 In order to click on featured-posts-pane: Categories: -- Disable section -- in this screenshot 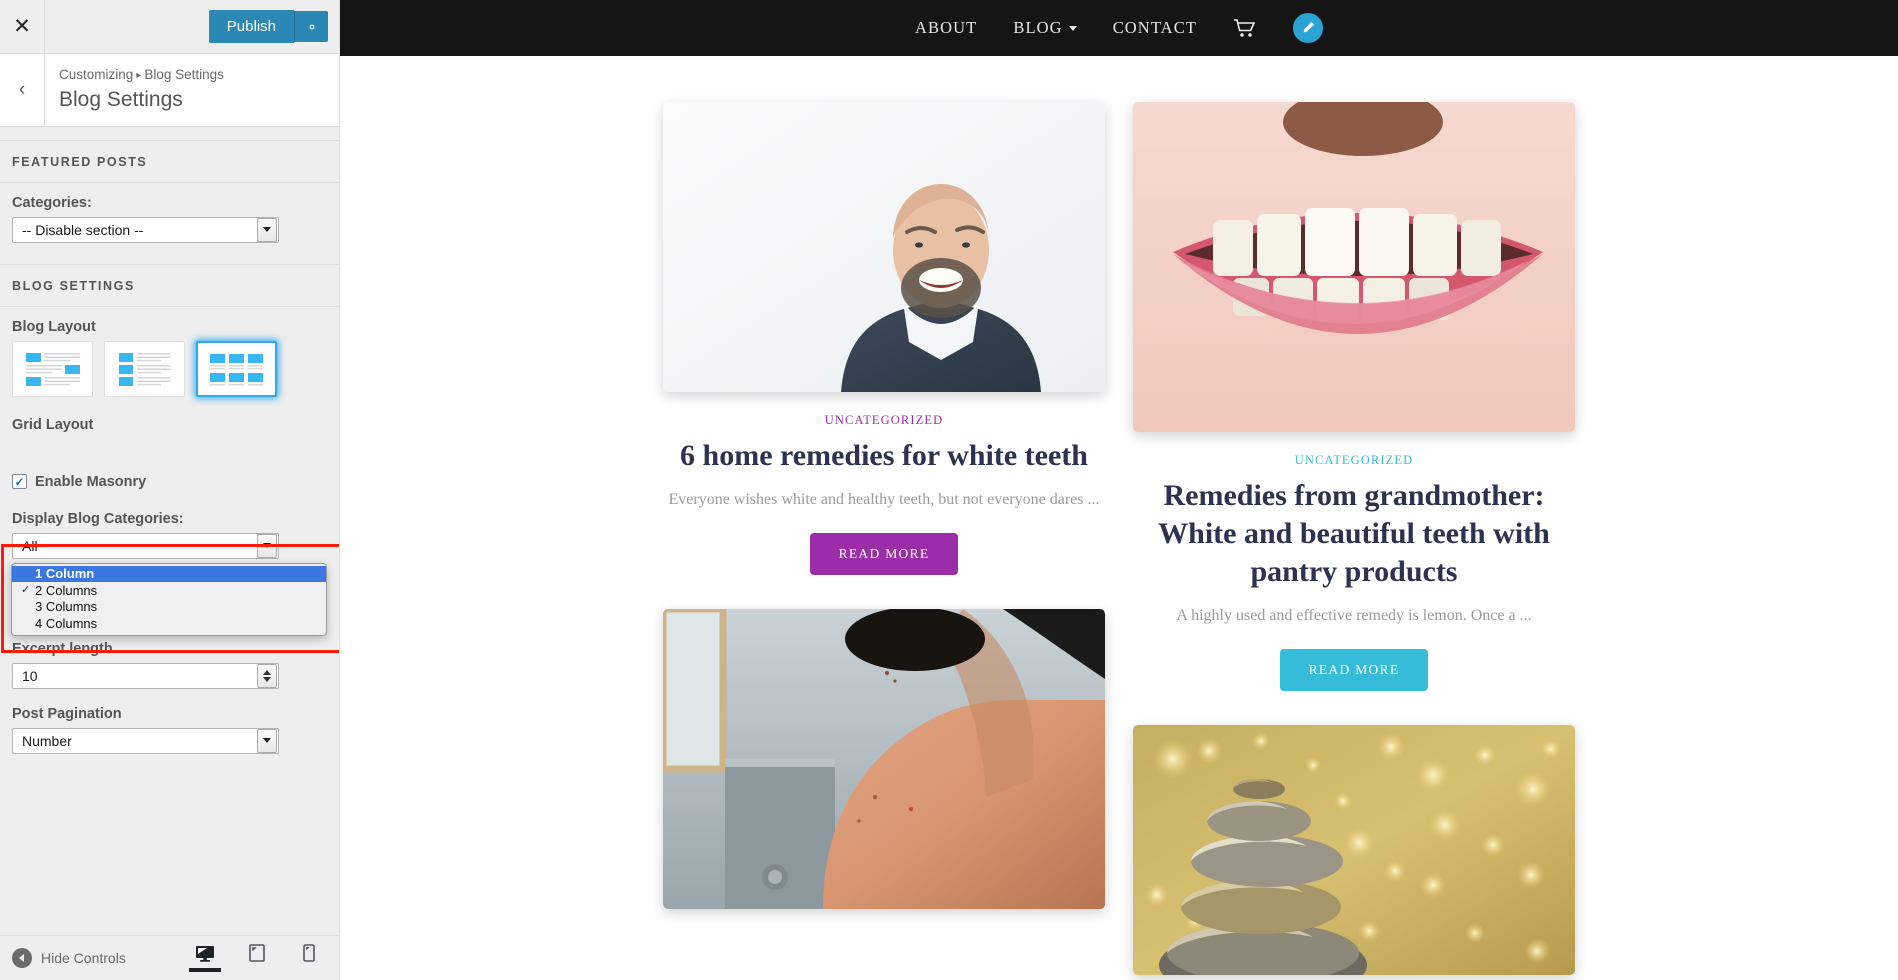, I will do `click(169, 223)`.